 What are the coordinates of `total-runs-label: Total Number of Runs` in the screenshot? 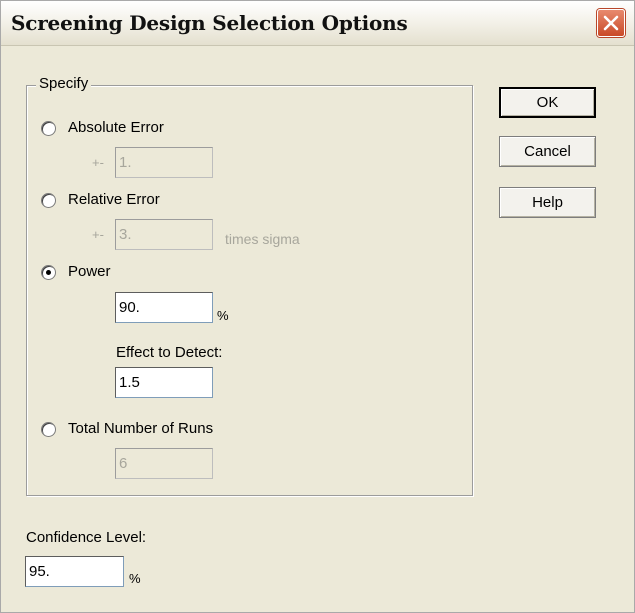 It's located at (140, 428).